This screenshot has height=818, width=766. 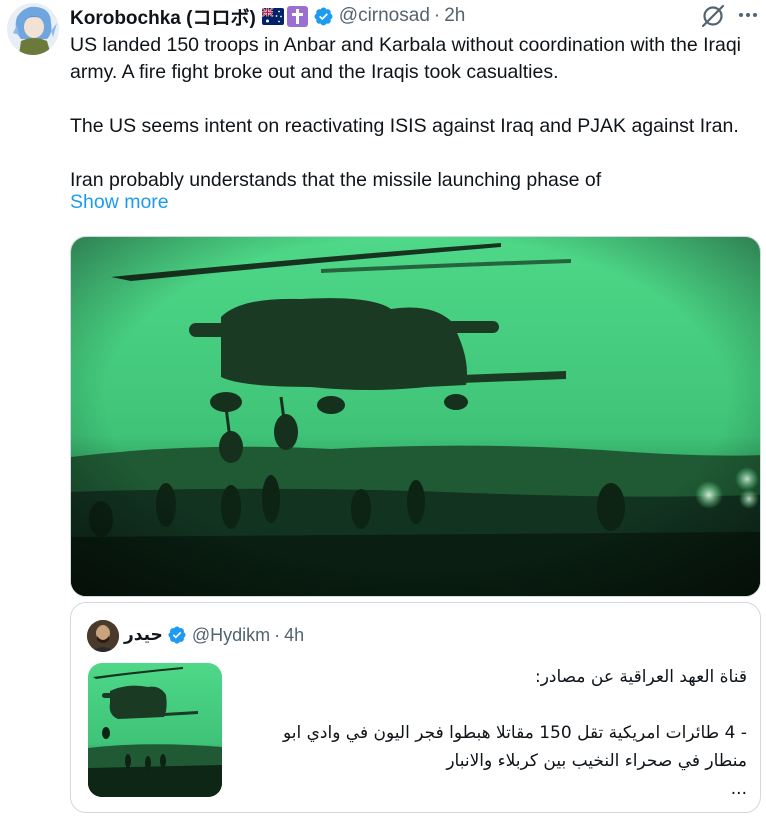 I want to click on author-avatar, so click(x=33, y=29).